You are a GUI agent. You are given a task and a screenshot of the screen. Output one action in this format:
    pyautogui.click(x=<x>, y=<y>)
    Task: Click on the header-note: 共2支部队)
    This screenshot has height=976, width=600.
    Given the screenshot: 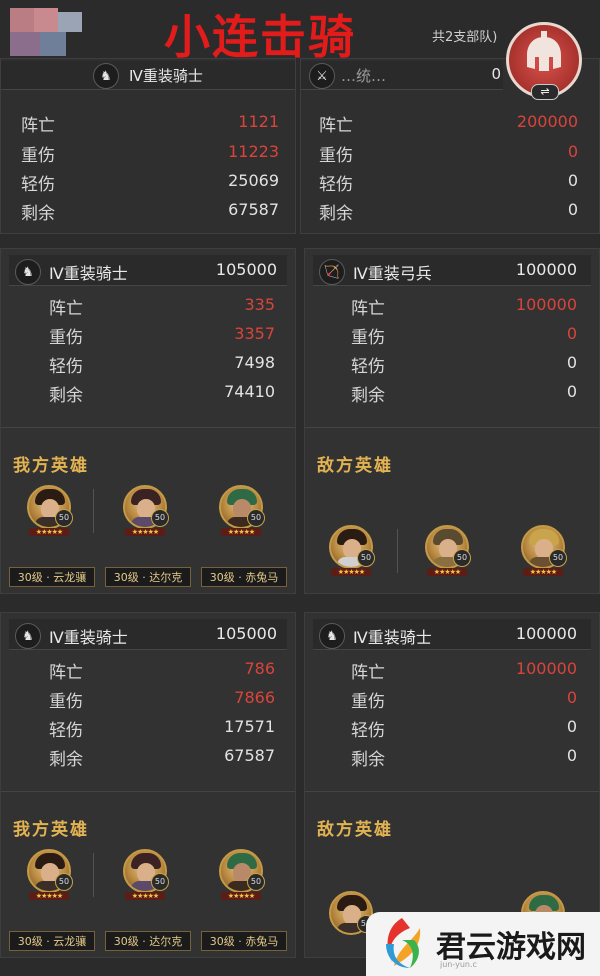 What is the action you would take?
    pyautogui.click(x=465, y=37)
    